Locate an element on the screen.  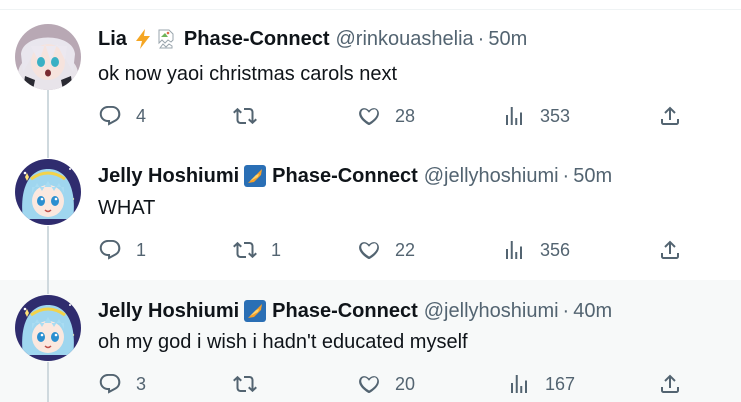
action-bar: 1 1 22 356 is located at coordinates (398, 252).